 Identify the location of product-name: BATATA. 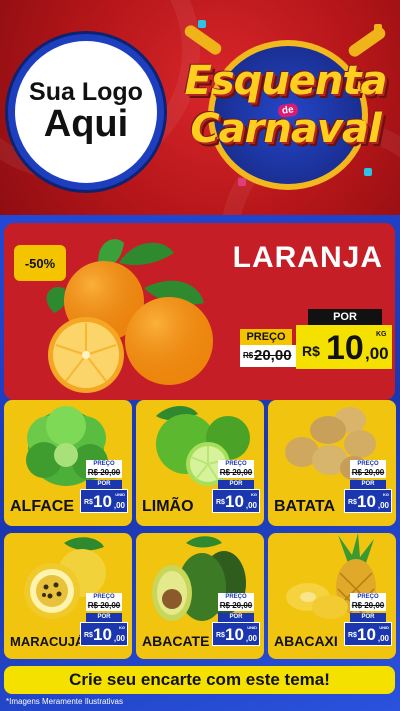
(305, 506).